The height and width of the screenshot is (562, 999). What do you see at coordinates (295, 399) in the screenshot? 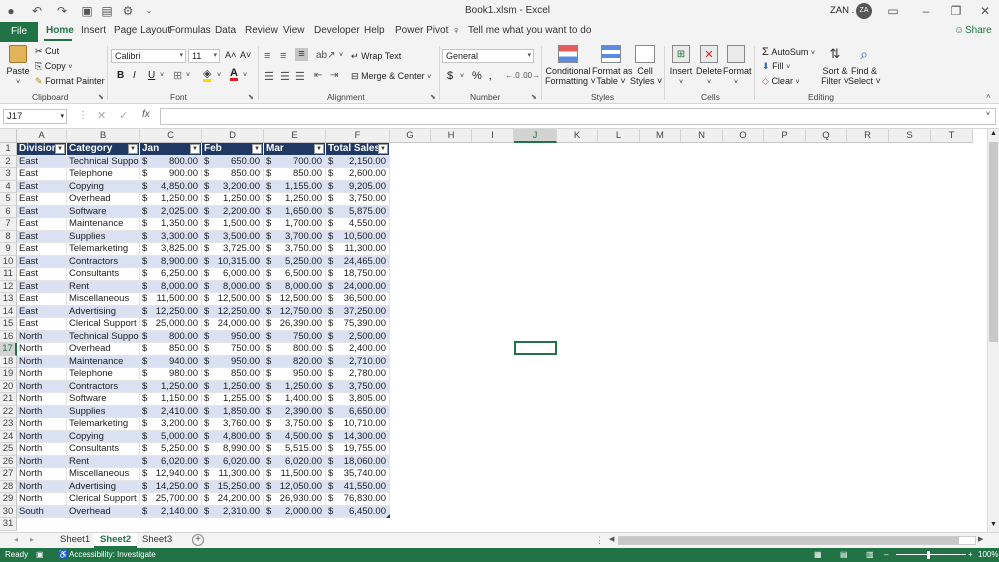
I see `table-cell: $1,400.00` at bounding box center [295, 399].